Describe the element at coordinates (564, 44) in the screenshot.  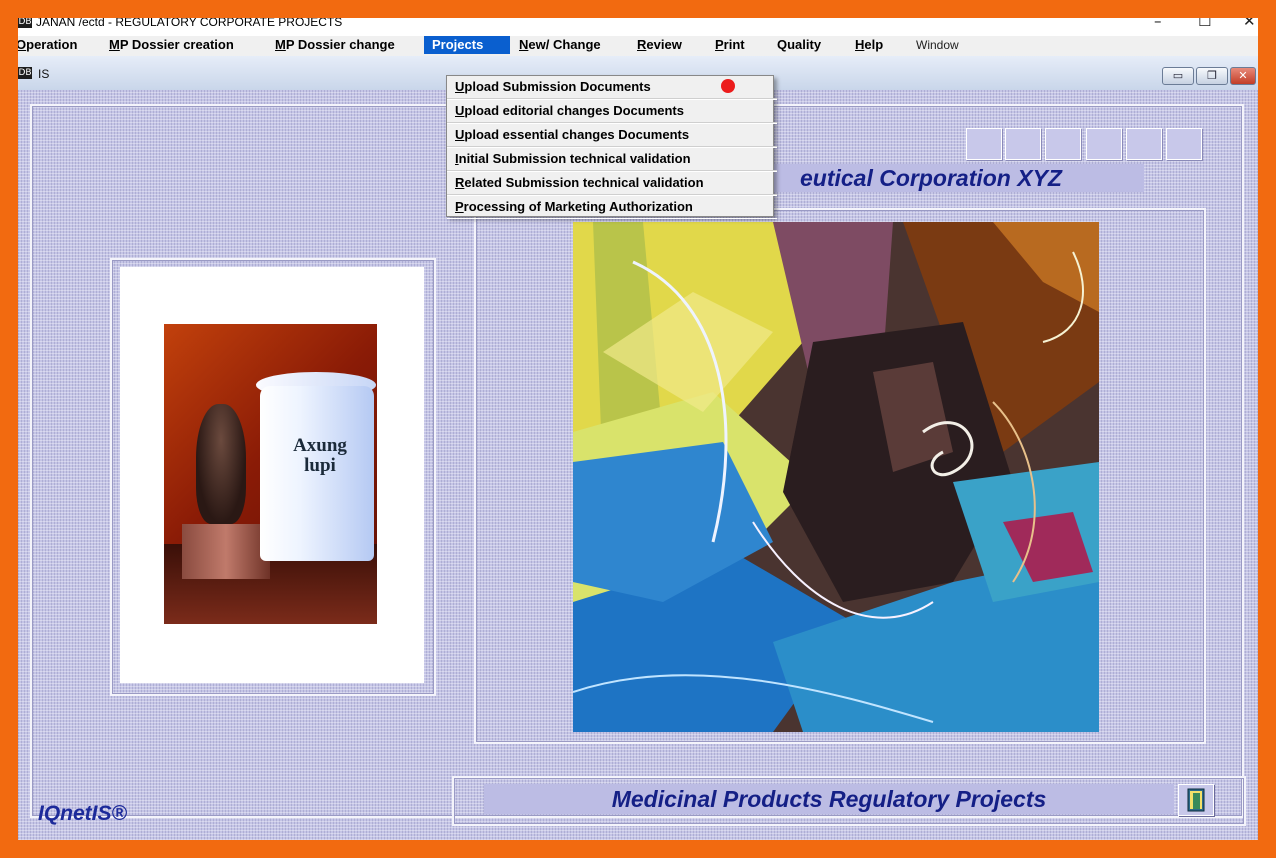
I see `menu-label: ew/ Change` at that location.